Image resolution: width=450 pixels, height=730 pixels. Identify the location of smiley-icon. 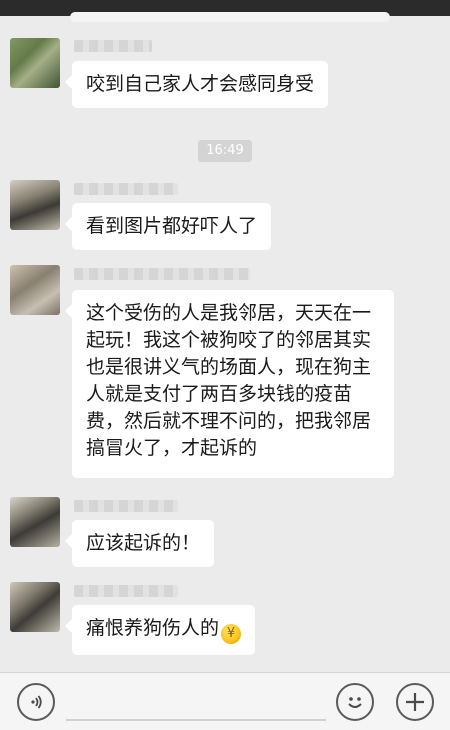
(355, 702).